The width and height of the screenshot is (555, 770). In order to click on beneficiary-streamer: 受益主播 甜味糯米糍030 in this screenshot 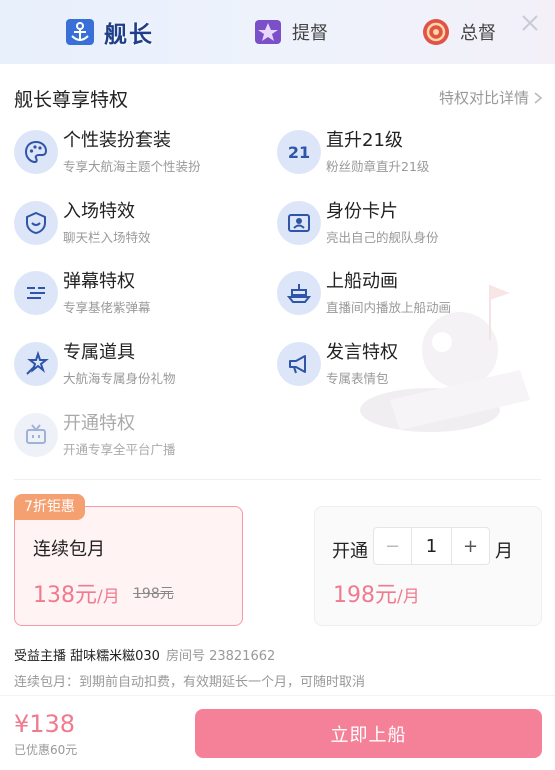, I will do `click(87, 656)`.